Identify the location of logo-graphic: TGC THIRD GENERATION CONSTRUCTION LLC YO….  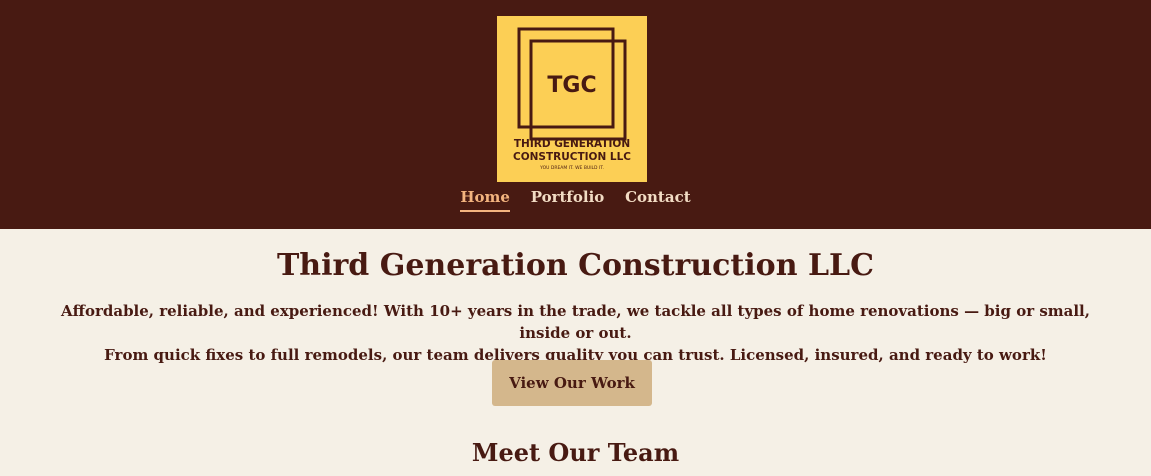
(572, 99).